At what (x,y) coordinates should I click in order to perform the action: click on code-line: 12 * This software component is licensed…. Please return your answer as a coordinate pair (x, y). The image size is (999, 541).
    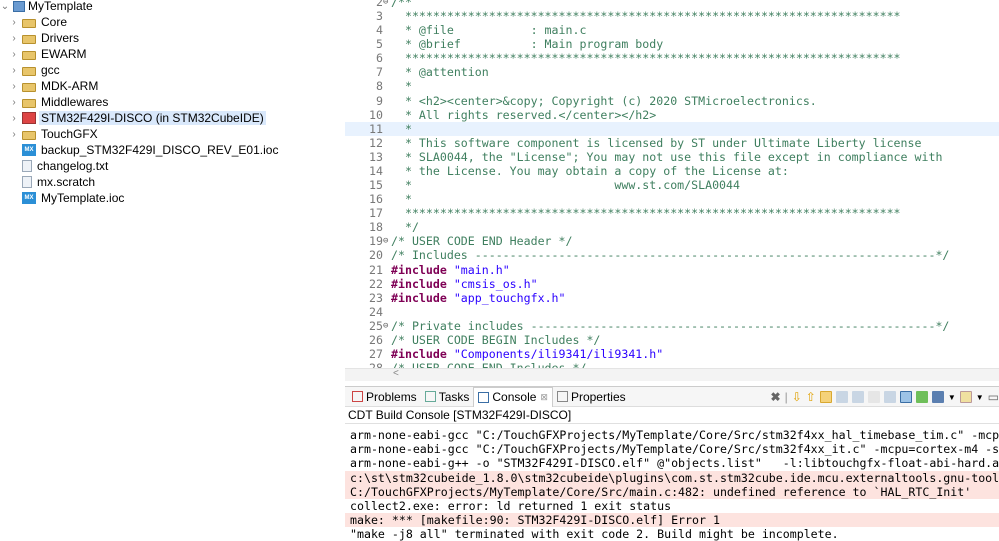
    Looking at the image, I should click on (672, 143).